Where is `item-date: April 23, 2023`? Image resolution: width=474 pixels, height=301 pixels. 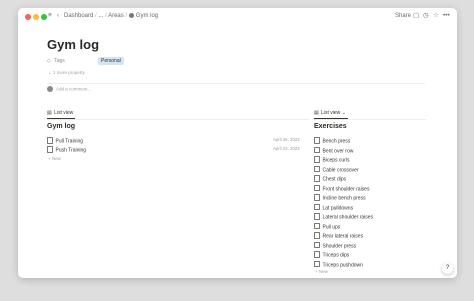 item-date: April 23, 2023 is located at coordinates (286, 148).